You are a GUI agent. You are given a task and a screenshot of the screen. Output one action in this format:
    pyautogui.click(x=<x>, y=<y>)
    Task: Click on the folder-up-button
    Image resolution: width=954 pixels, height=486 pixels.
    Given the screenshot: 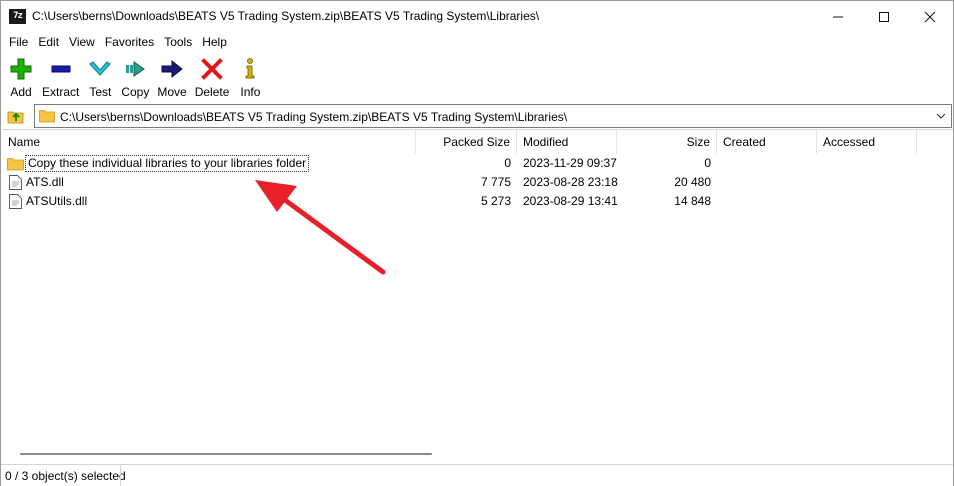 What is the action you would take?
    pyautogui.click(x=16, y=116)
    